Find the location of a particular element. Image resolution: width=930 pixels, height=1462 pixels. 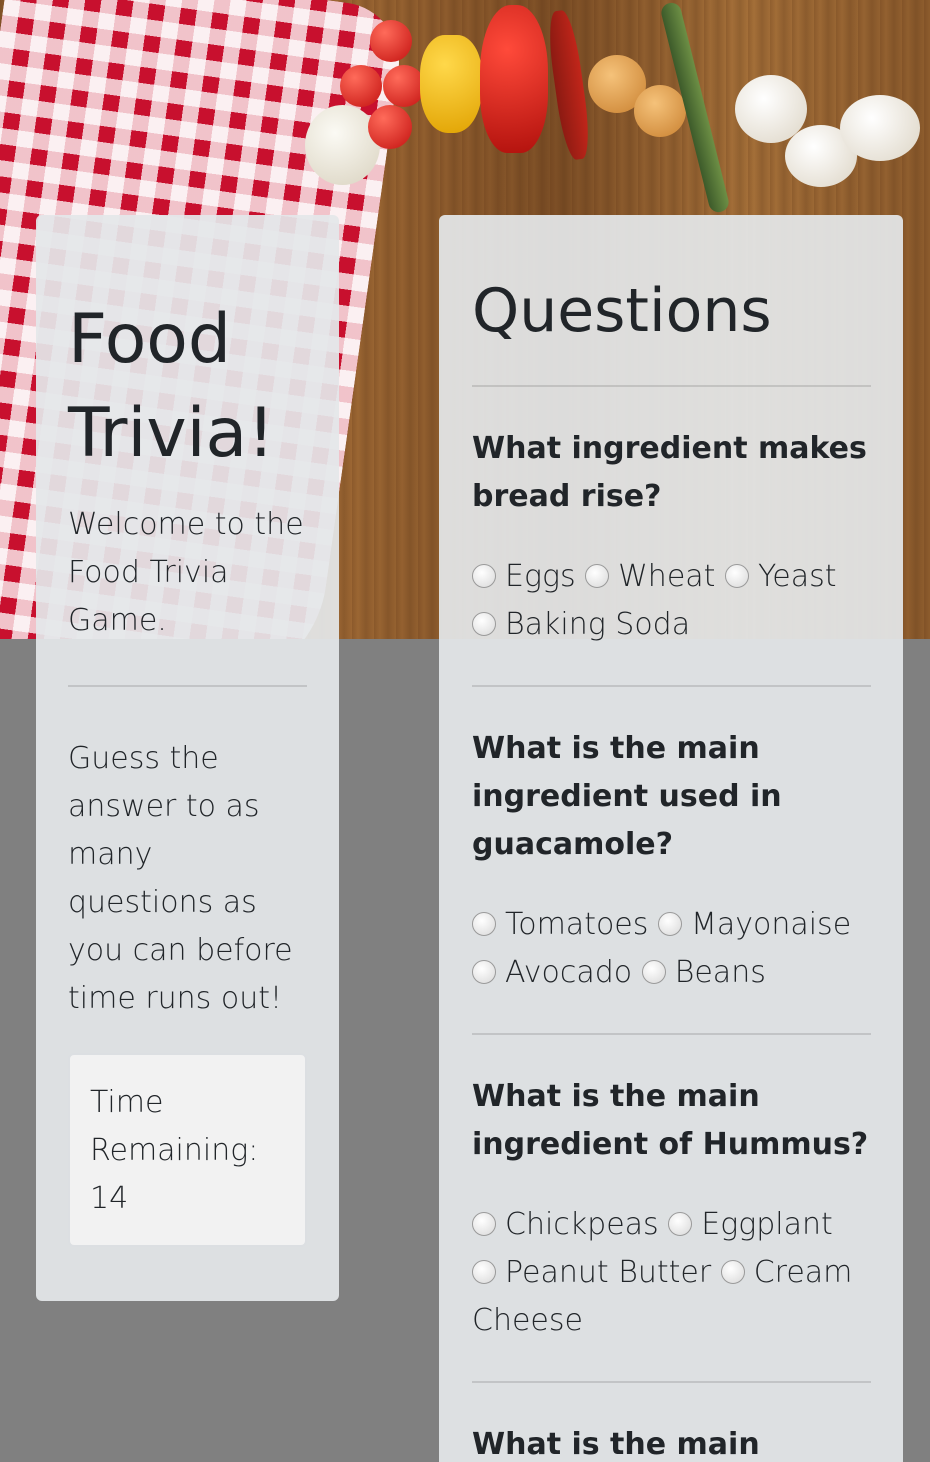

answer-options: Eggs Wheat Yeast Baking Soda is located at coordinates (671, 601).